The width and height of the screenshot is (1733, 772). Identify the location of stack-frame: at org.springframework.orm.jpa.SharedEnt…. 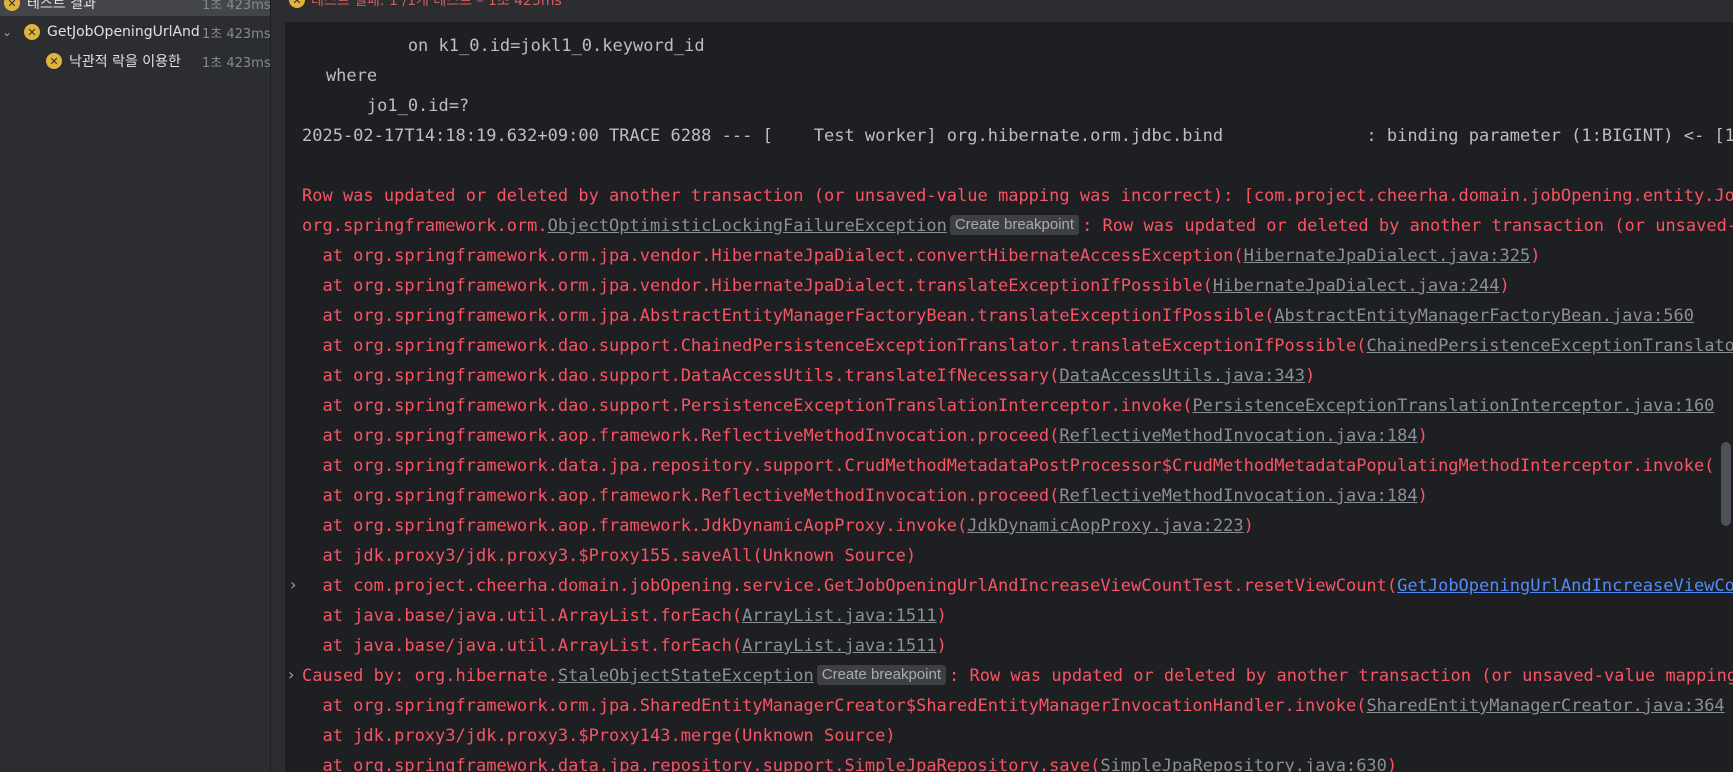
(1013, 706).